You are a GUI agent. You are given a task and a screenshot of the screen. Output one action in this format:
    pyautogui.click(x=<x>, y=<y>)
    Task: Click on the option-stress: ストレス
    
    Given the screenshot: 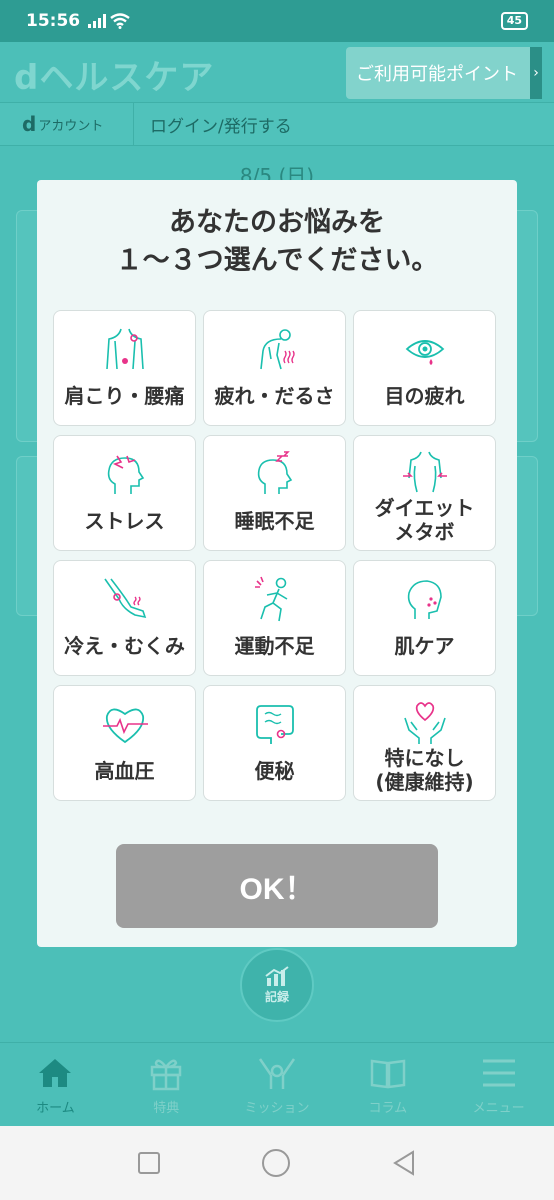 What is the action you would take?
    pyautogui.click(x=124, y=493)
    